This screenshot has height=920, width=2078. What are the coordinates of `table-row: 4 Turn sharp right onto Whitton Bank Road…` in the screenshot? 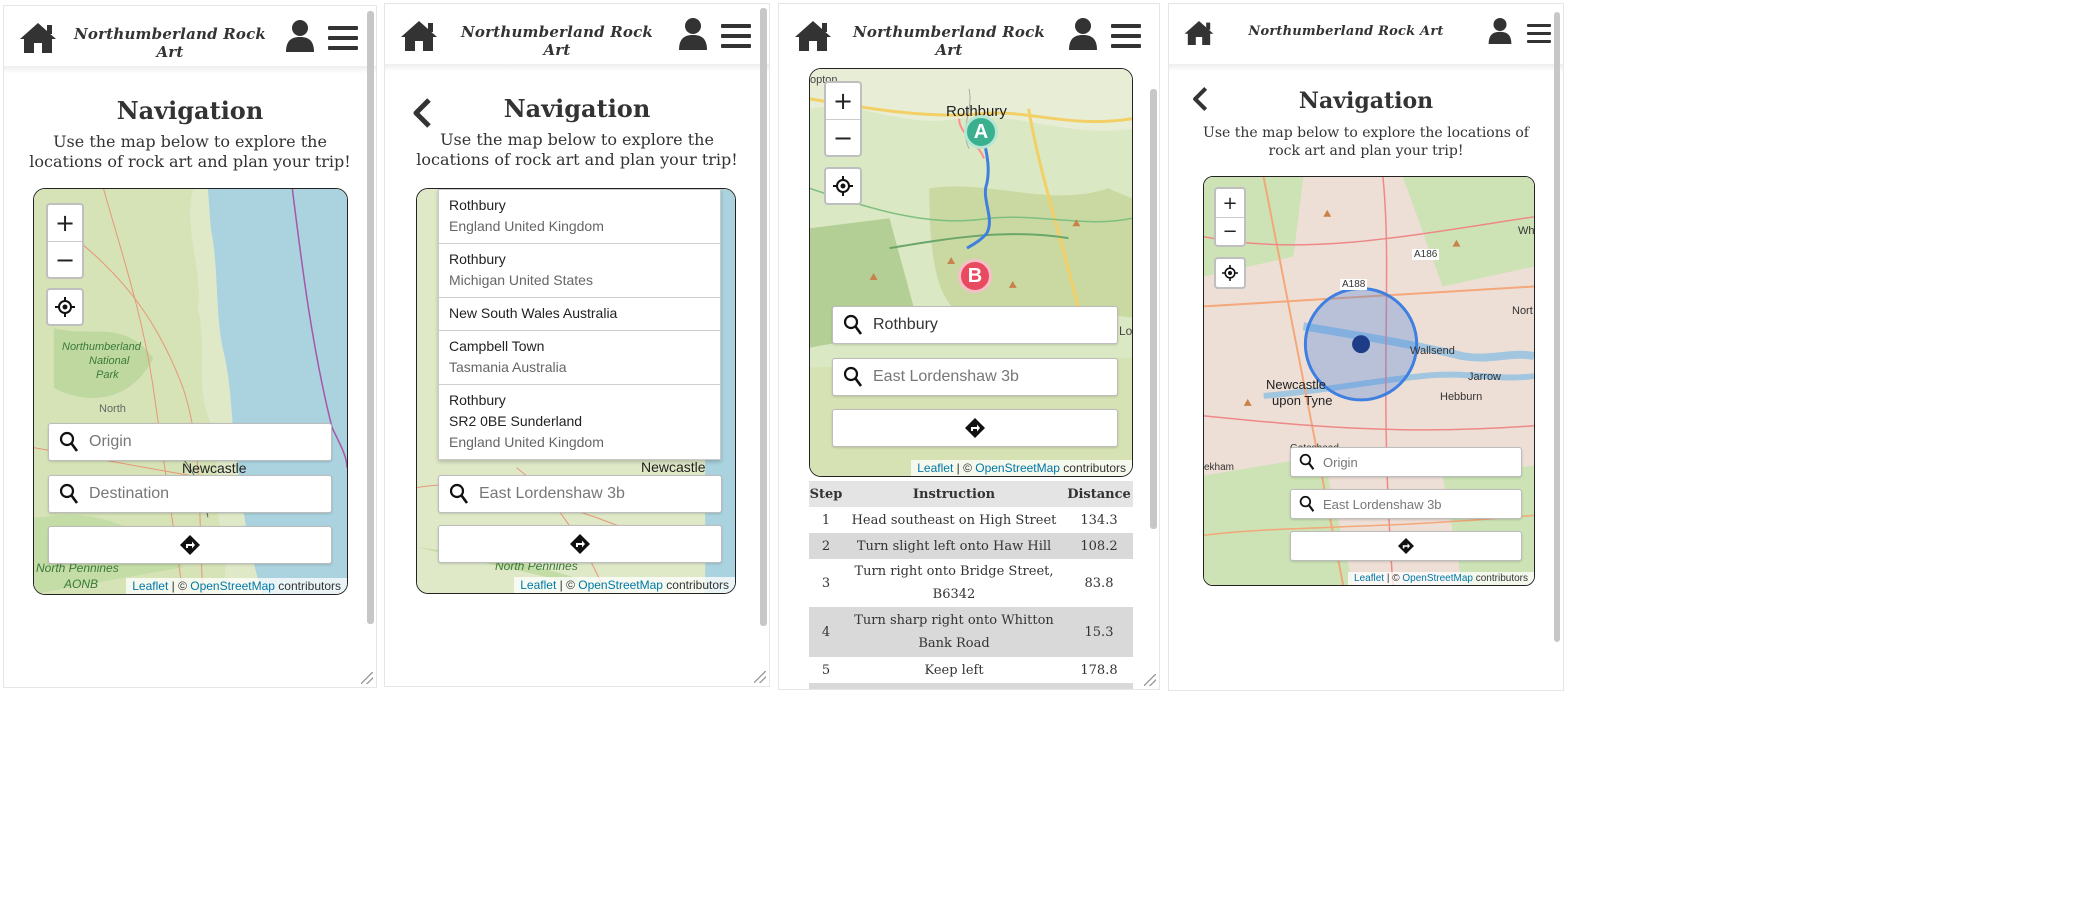 It's located at (971, 632).